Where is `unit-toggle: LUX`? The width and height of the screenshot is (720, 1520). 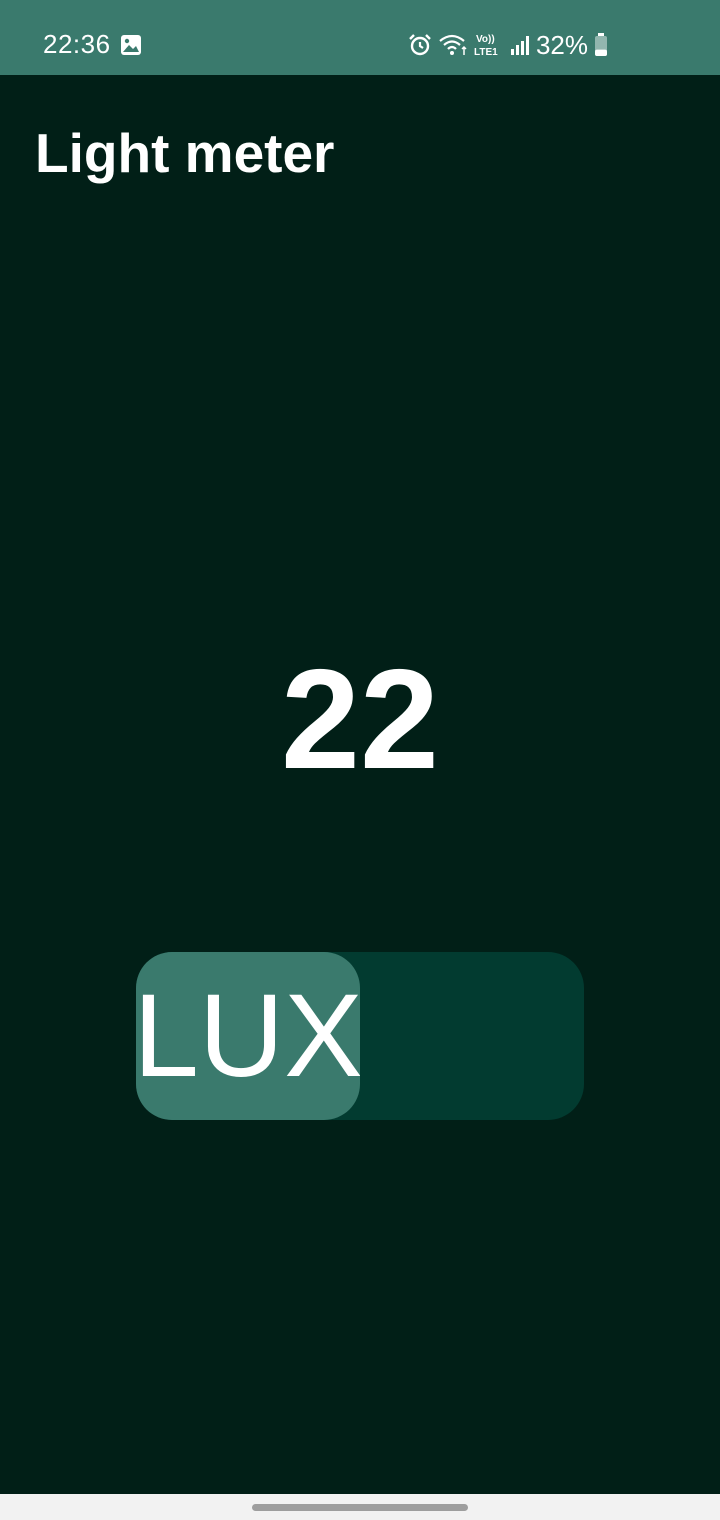
unit-toggle: LUX is located at coordinates (360, 1036).